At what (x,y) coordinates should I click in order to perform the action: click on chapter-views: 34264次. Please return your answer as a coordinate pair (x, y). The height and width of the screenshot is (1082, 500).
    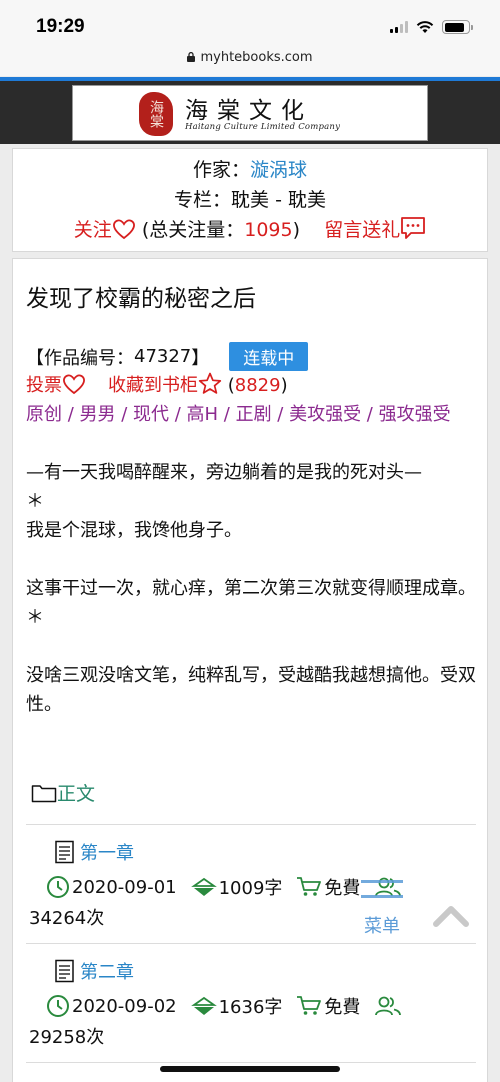
    Looking at the image, I should click on (67, 918).